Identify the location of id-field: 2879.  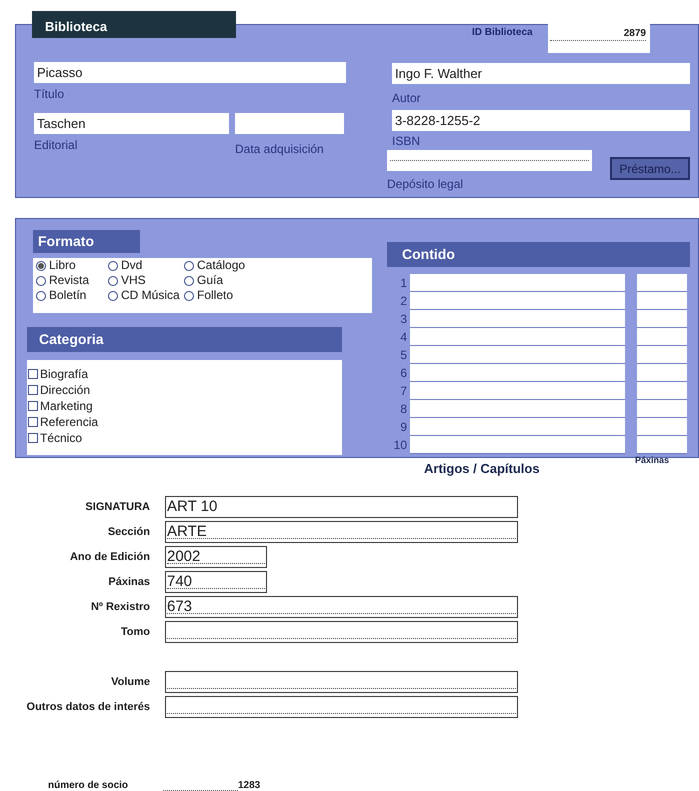
(599, 38).